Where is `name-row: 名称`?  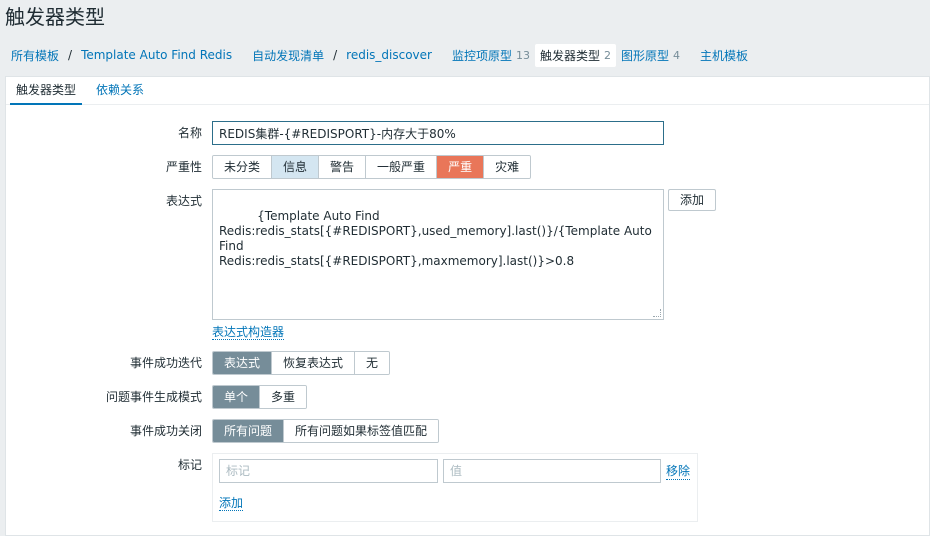
name-row: 名称 is located at coordinates (466, 133).